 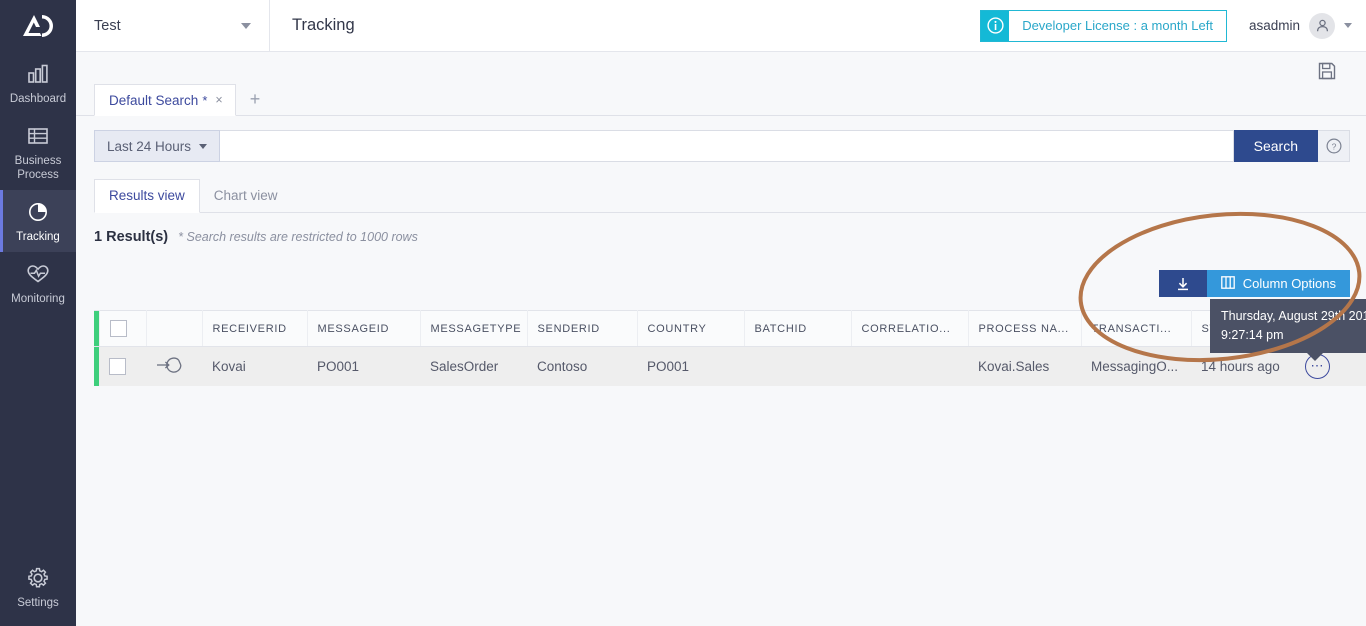 I want to click on save-disk-icon, so click(x=1327, y=71).